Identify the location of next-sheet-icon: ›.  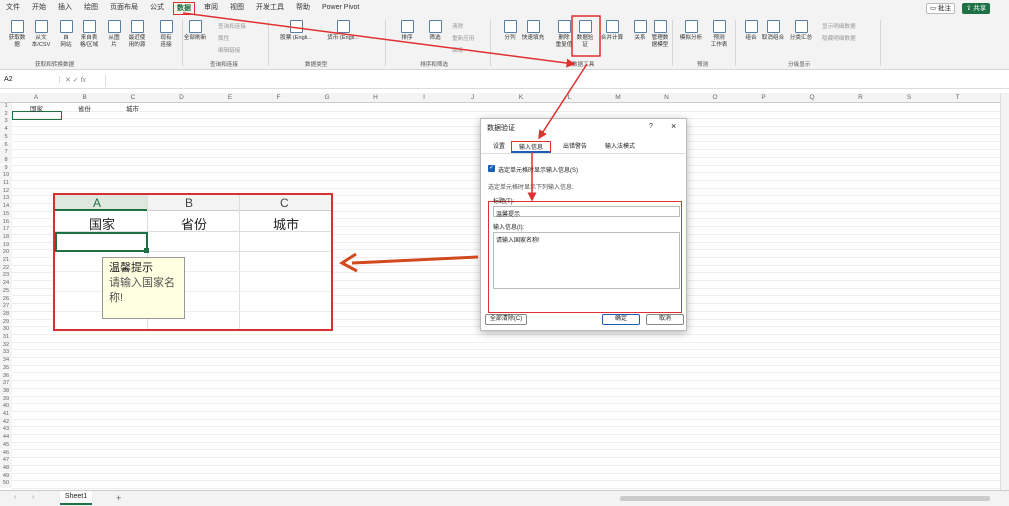
(33, 497).